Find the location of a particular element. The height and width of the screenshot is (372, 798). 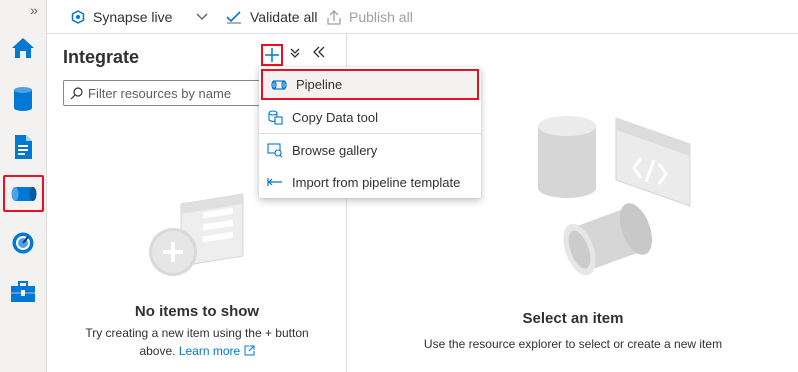

chevron-down-icon is located at coordinates (202, 16).